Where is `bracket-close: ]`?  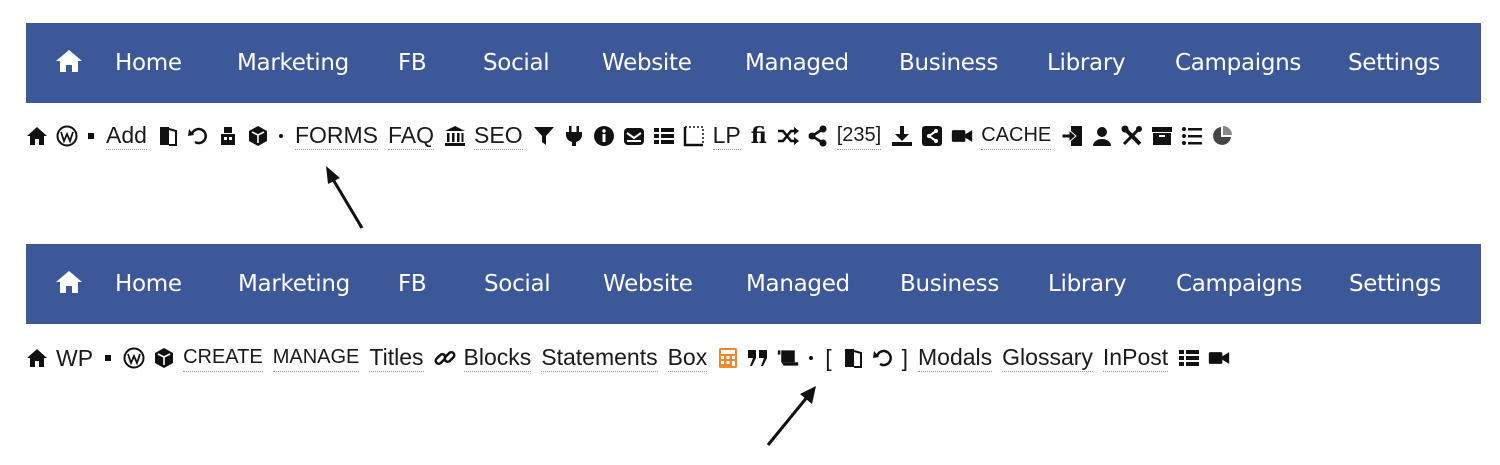
bracket-close: ] is located at coordinates (905, 358).